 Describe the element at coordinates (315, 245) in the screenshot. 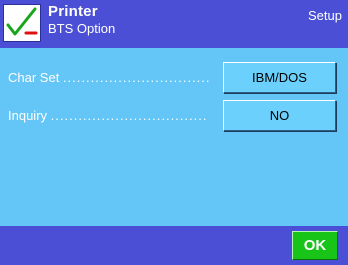

I see `ok-button: OK` at that location.